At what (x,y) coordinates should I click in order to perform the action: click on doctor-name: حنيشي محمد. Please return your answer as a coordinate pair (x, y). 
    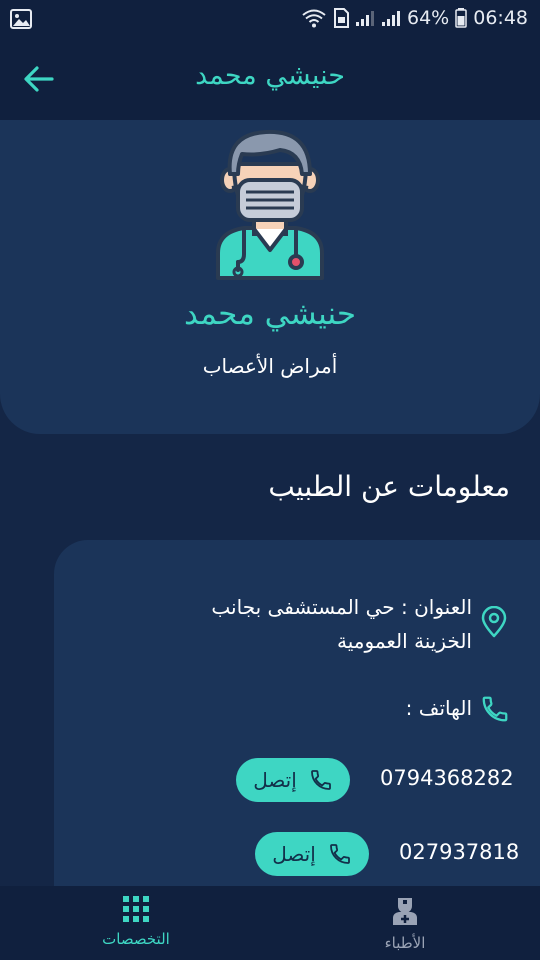
    Looking at the image, I should click on (270, 314).